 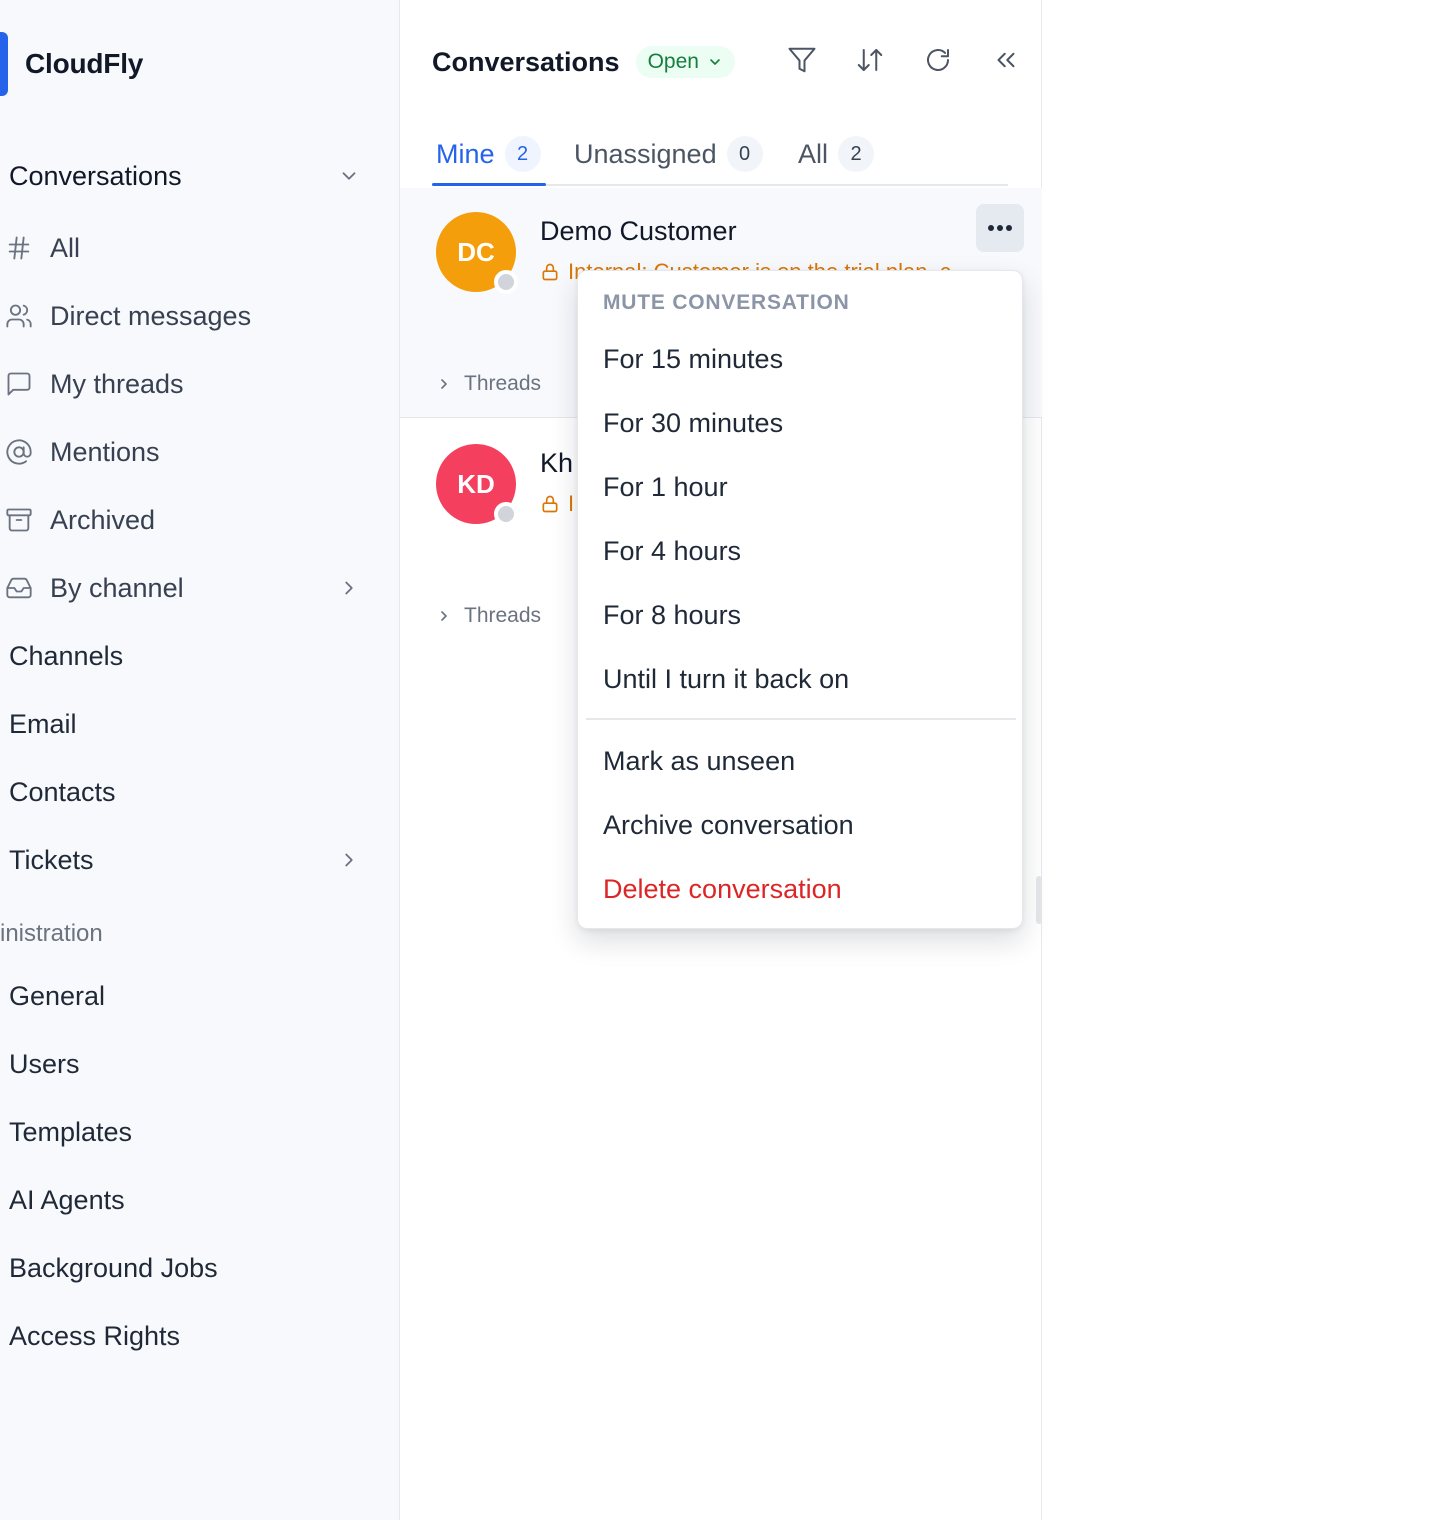 I want to click on avatar-initials: DC, so click(x=476, y=251).